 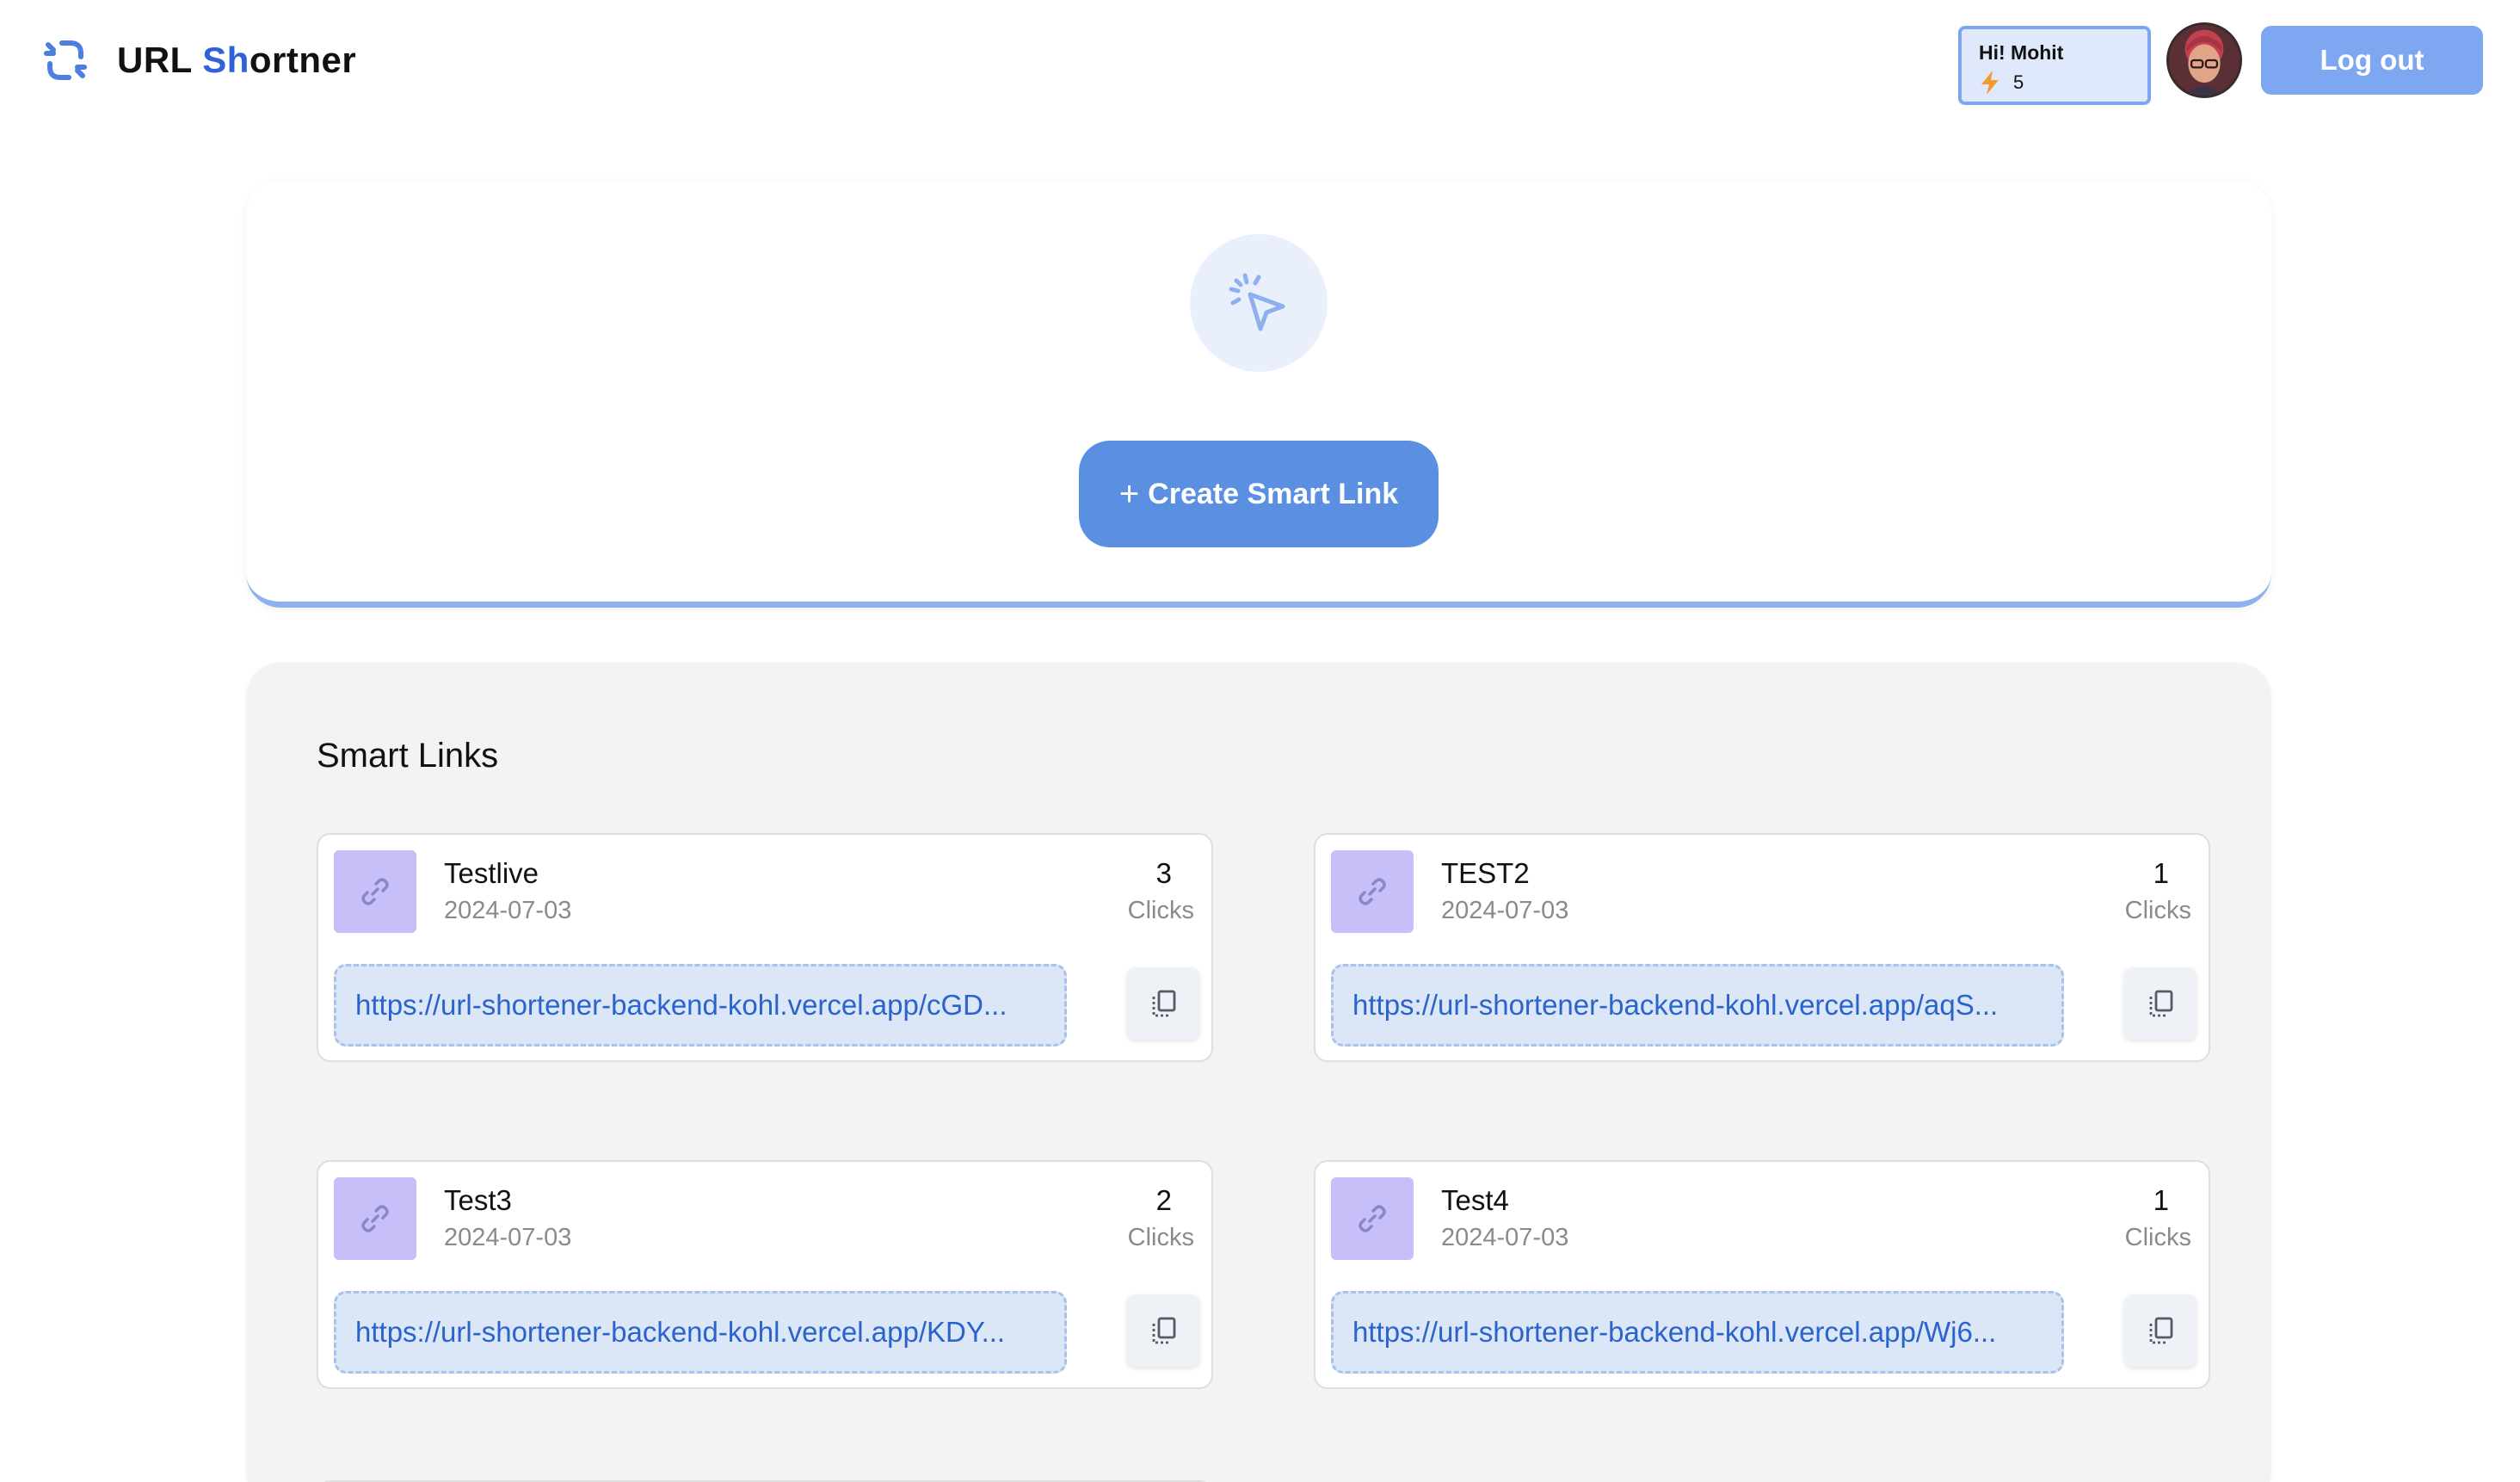 I want to click on link-name: TEST2, so click(x=1486, y=873).